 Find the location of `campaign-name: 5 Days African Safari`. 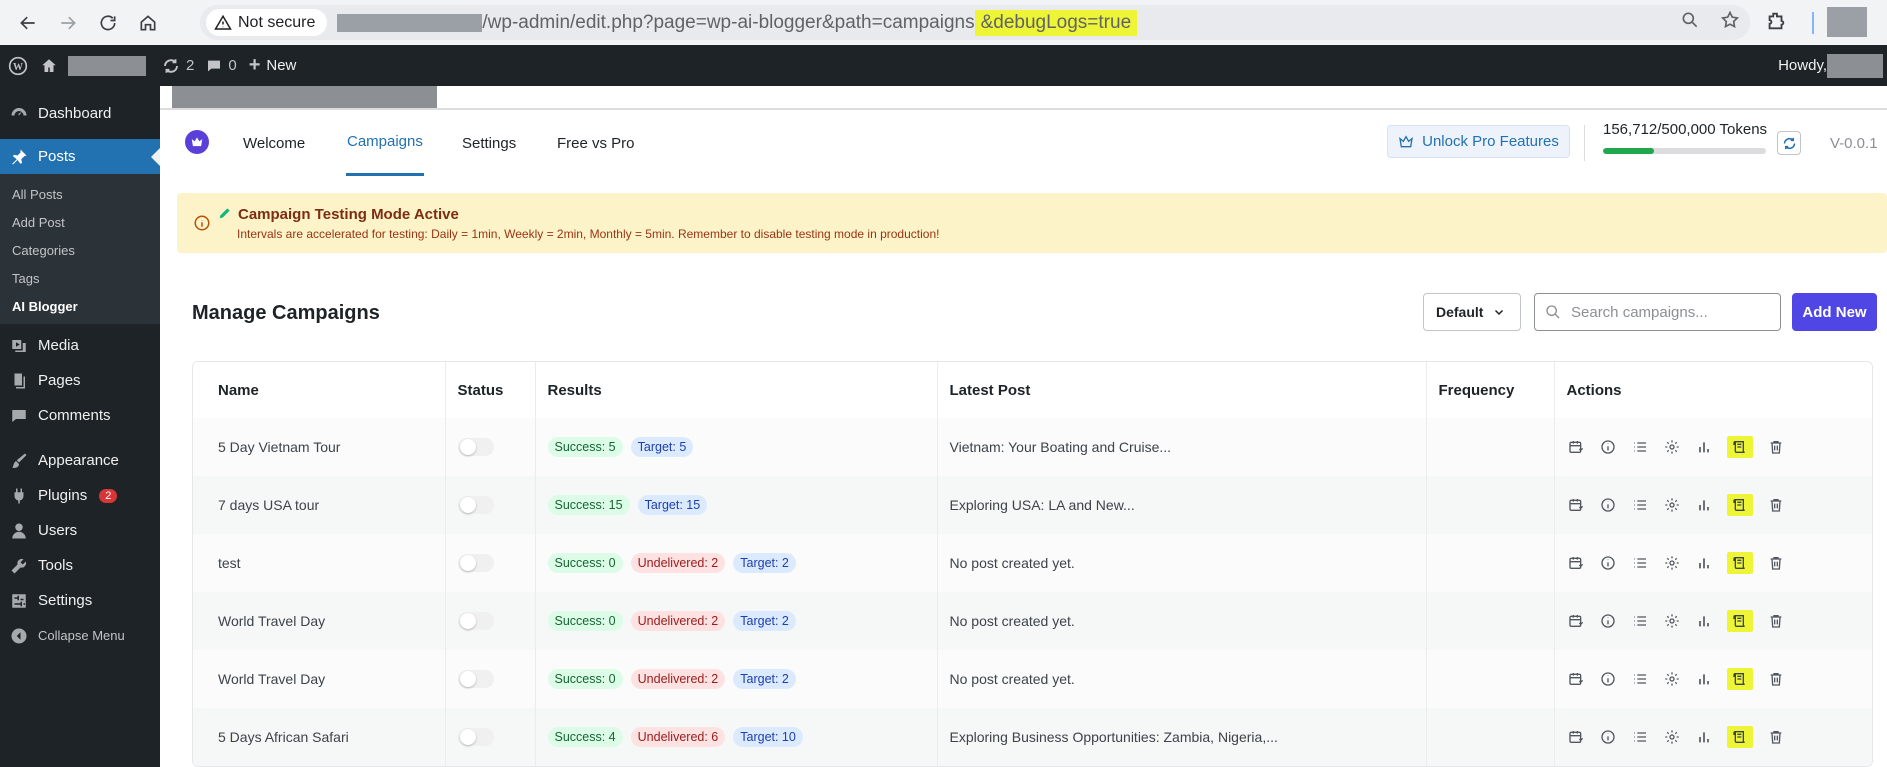

campaign-name: 5 Days African Safari is located at coordinates (319, 737).